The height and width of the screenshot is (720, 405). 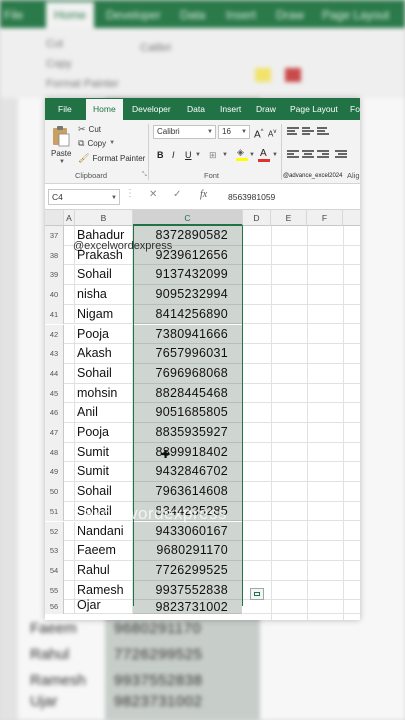 I want to click on copy-button: ⧉ Copy ▼, so click(x=96, y=143).